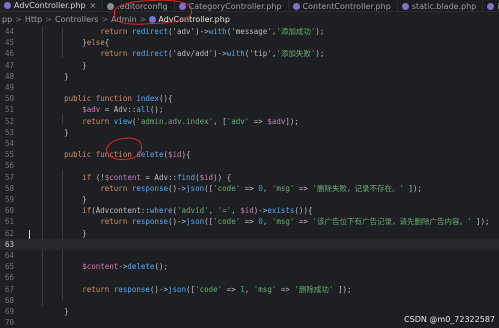 This screenshot has width=499, height=328. Describe the element at coordinates (7, 19) in the screenshot. I see `breadcrumb-item: pp` at that location.